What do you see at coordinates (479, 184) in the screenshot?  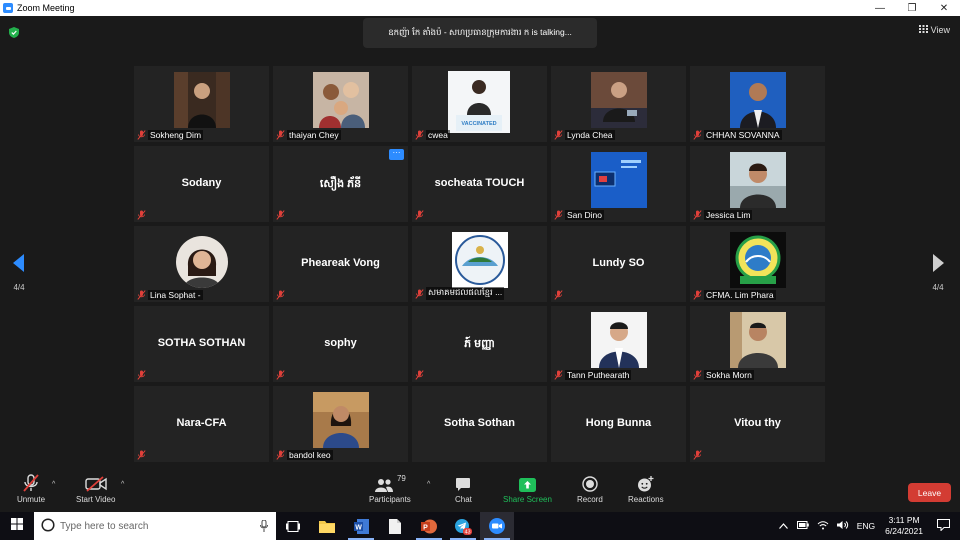 I see `participant-tile: socheata TOUCH` at bounding box center [479, 184].